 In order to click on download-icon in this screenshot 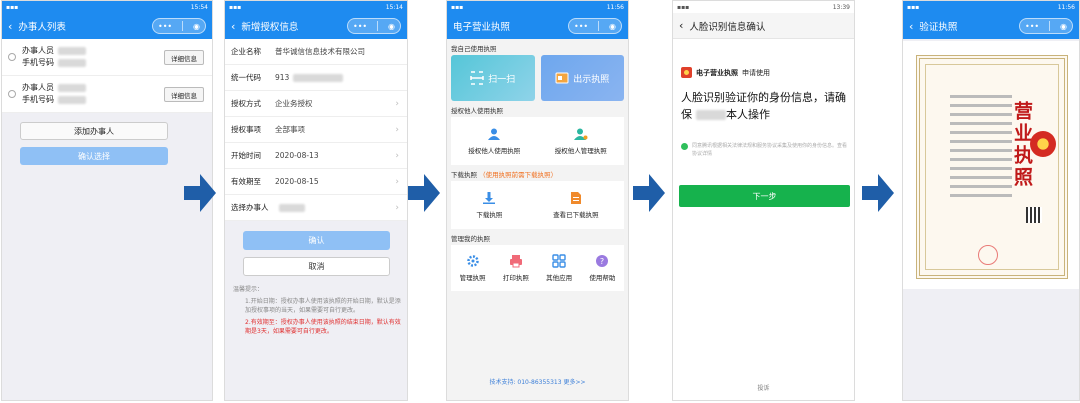, I will do `click(489, 198)`.